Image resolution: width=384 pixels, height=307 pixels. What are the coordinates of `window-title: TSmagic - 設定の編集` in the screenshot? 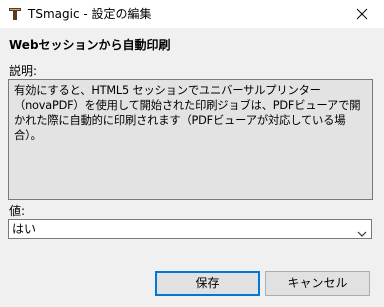 It's located at (90, 14).